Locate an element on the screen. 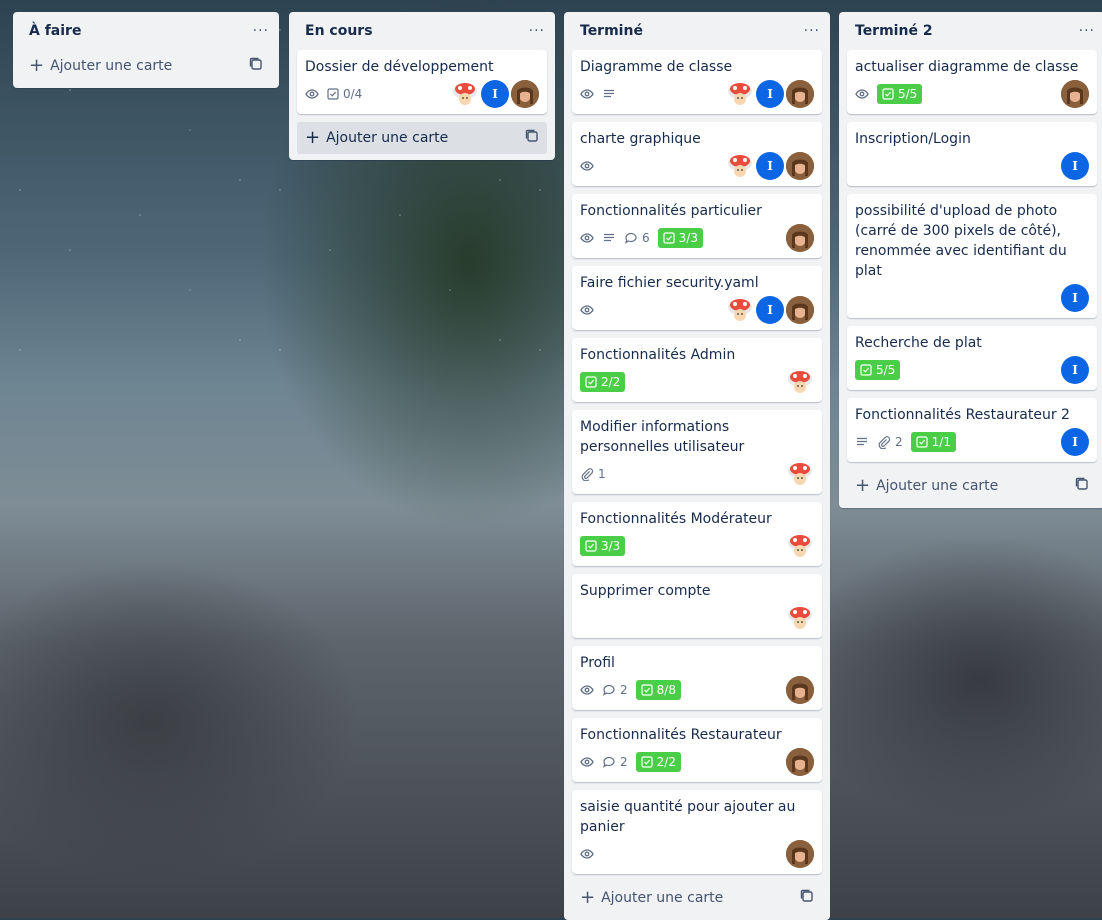 The width and height of the screenshot is (1102, 920). card-title: Inscription/Login is located at coordinates (913, 139).